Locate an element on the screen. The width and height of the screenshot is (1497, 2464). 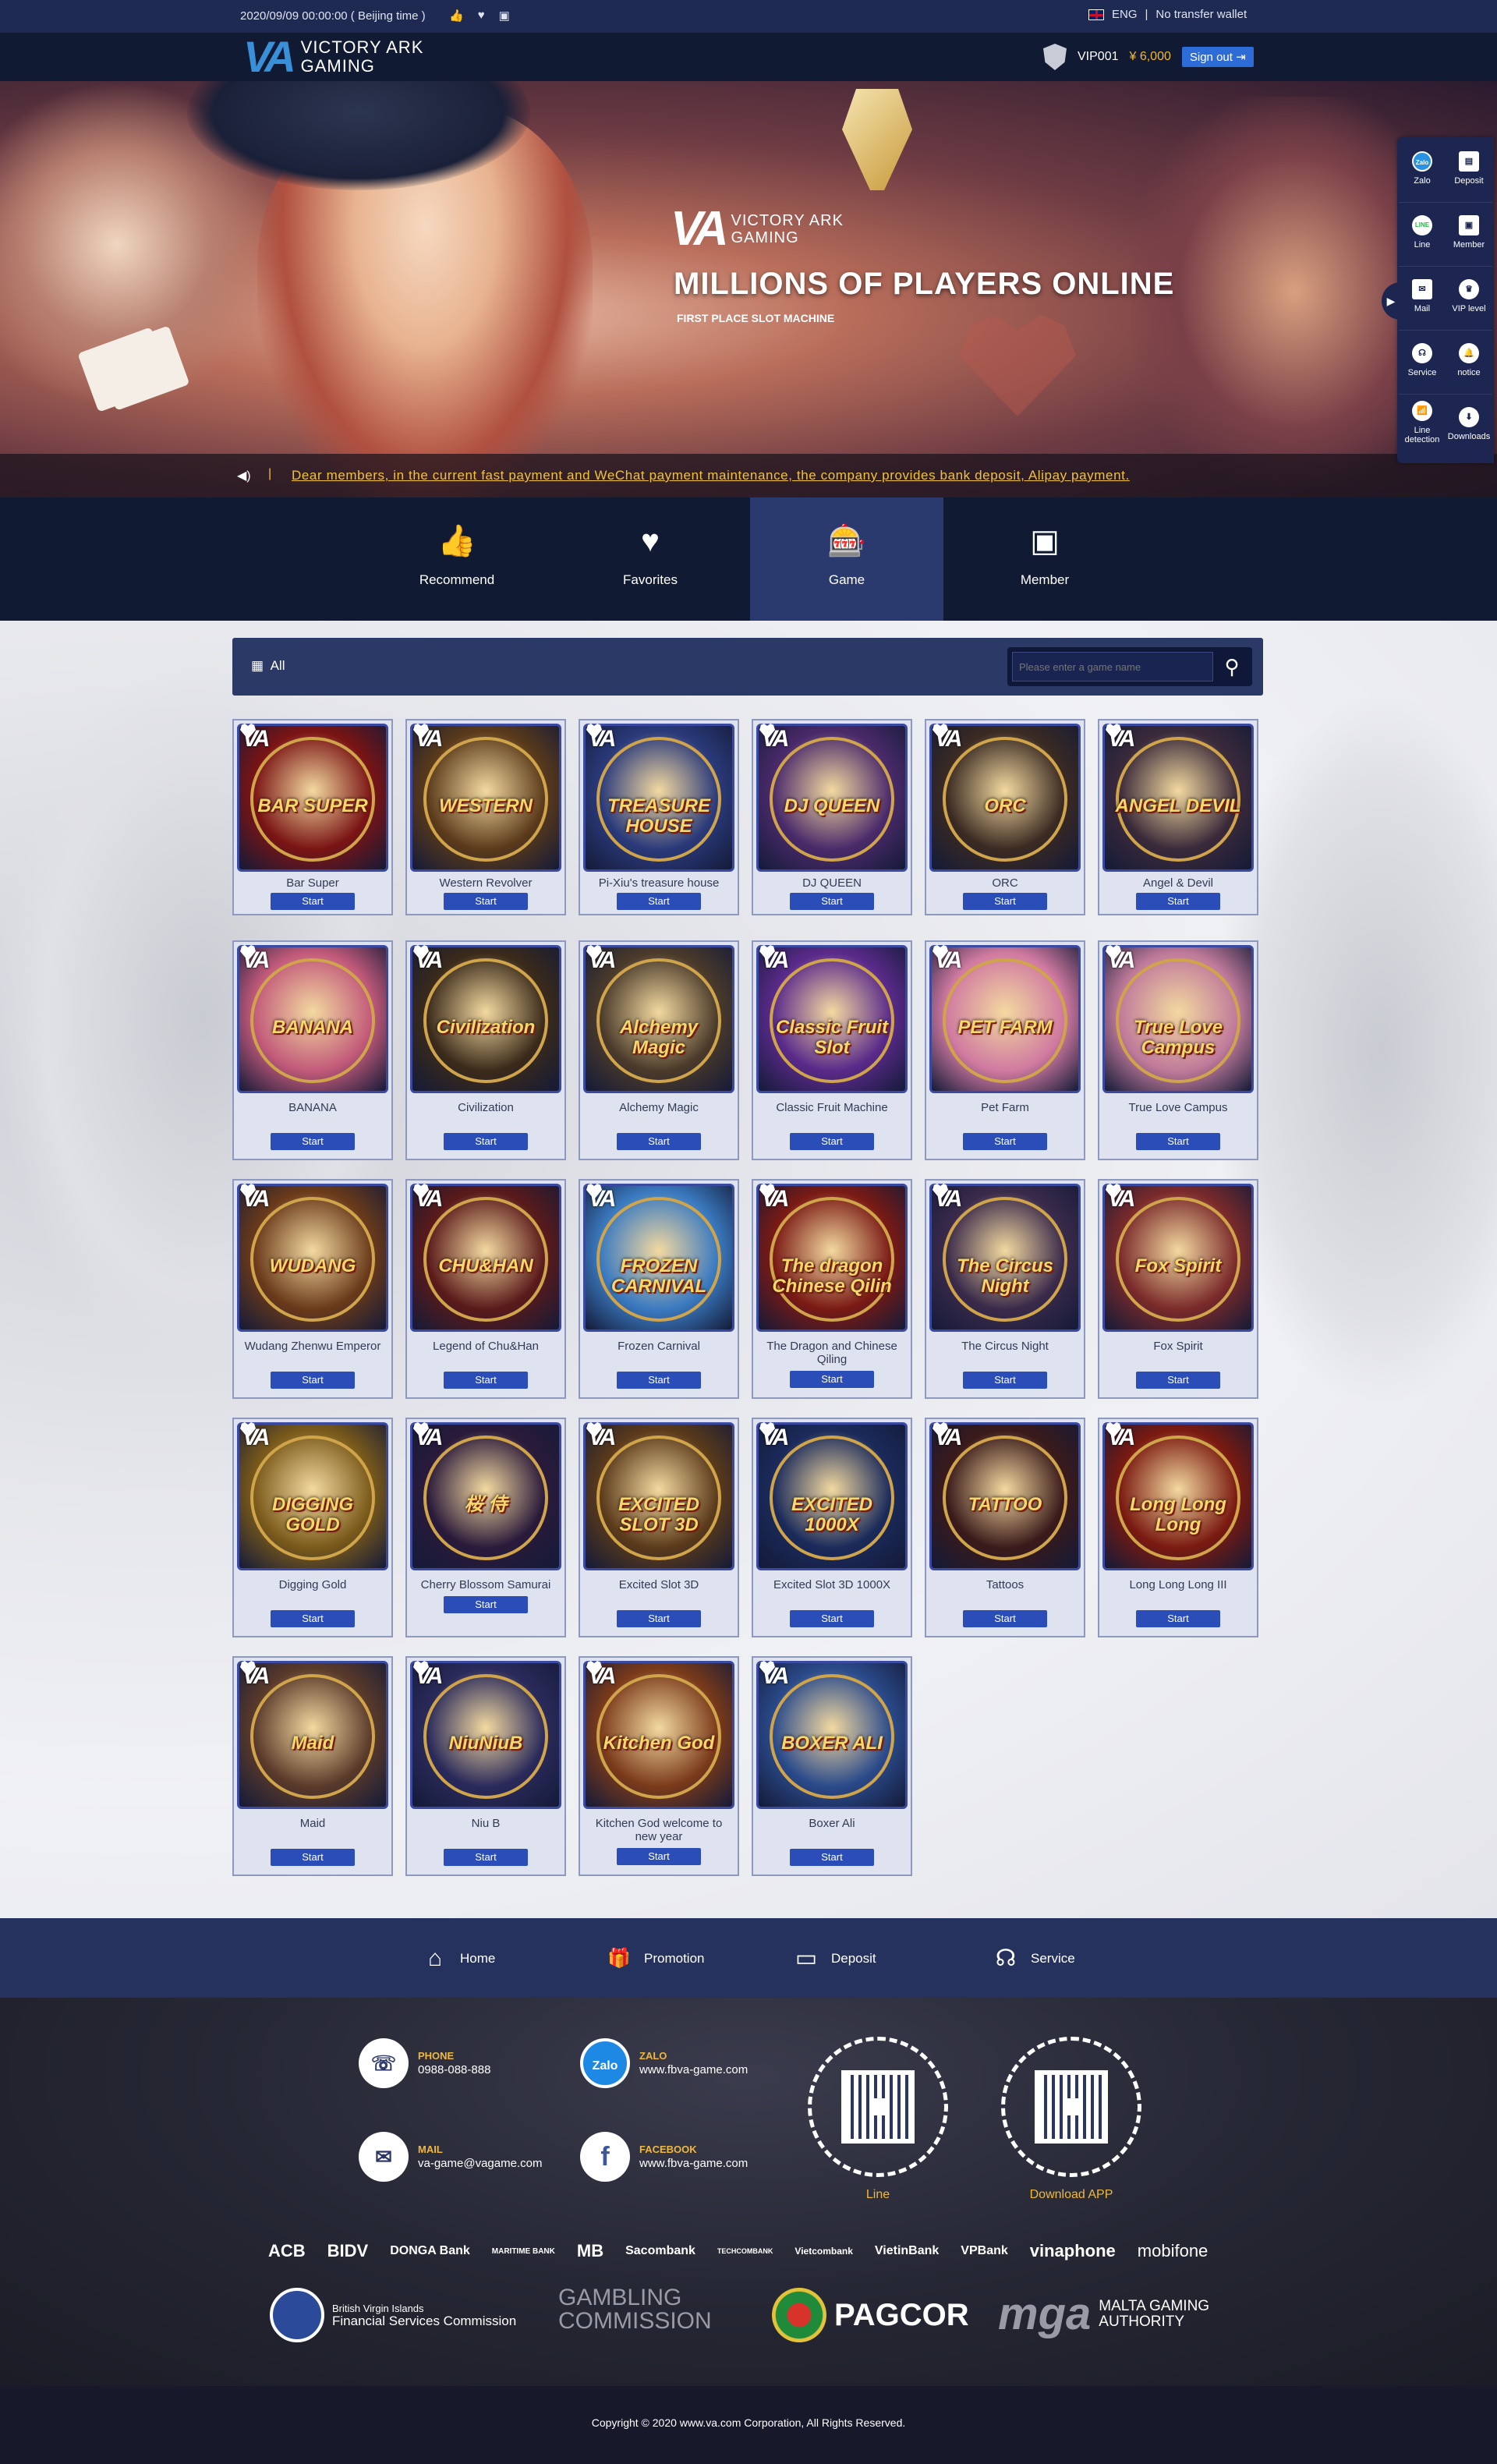
heart-icon: ♥ is located at coordinates (481, 16).